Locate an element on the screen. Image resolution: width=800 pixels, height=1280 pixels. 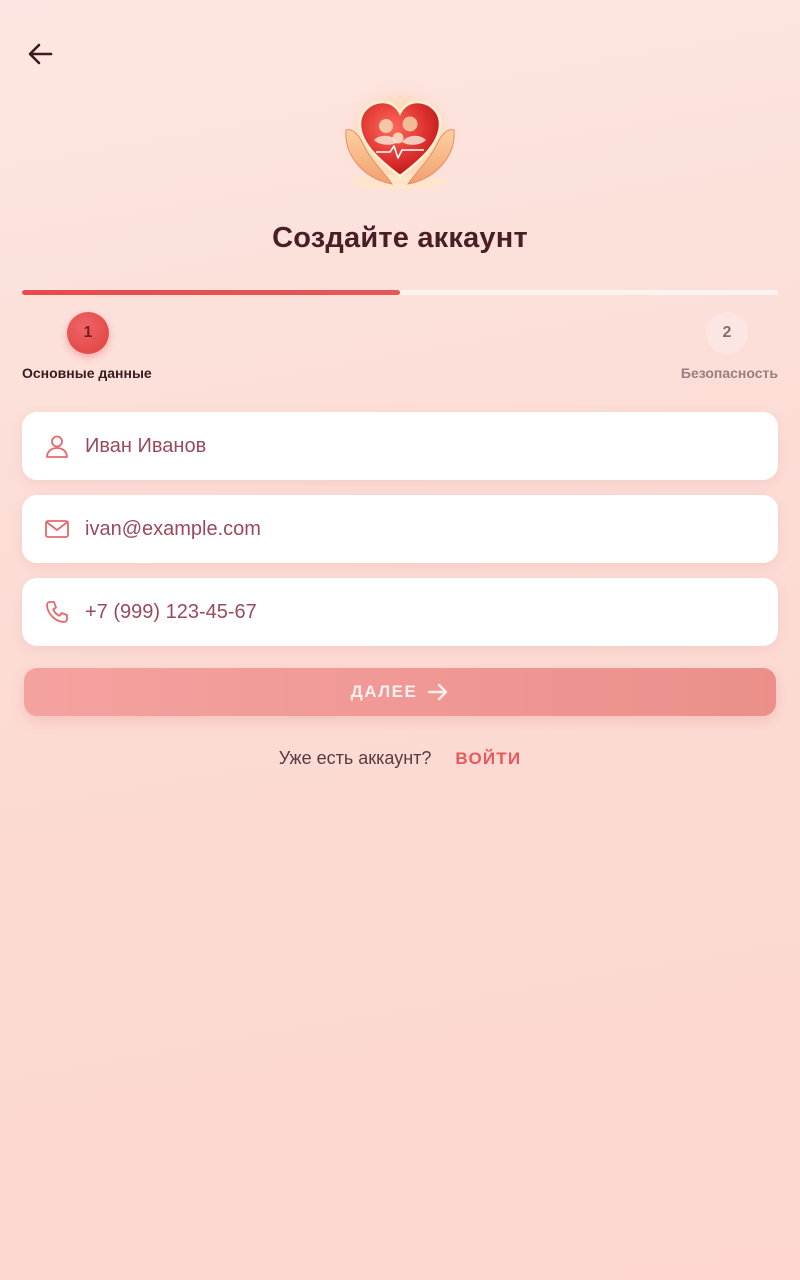
user-icon is located at coordinates (57, 446).